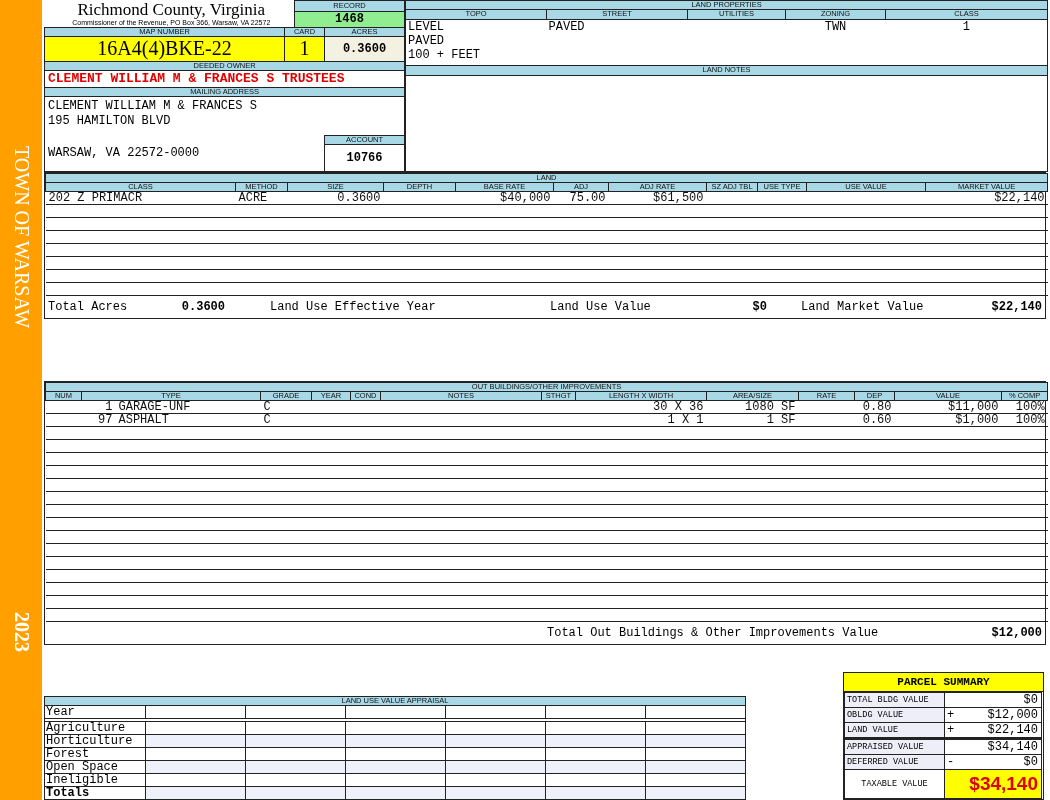 Image resolution: width=1050 pixels, height=800 pixels. I want to click on total-value: $12,000, so click(1016, 633).